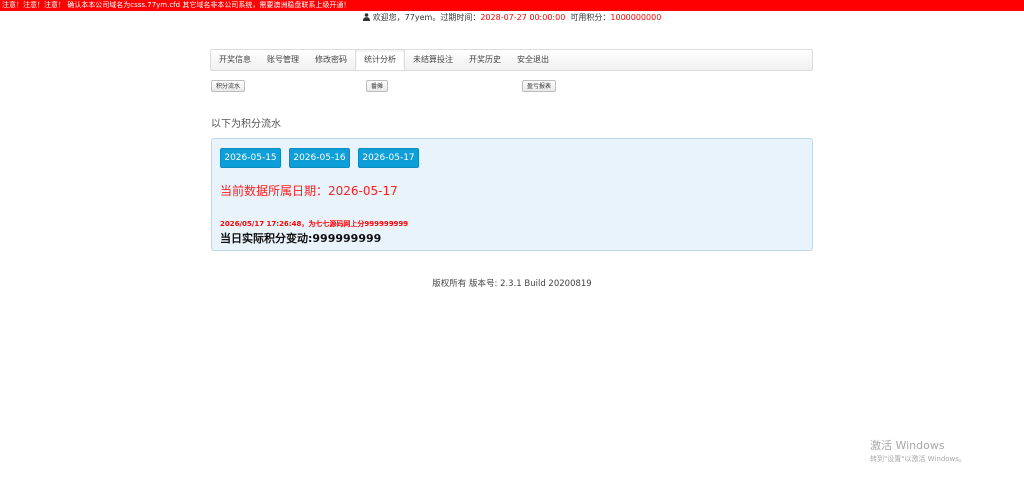 The width and height of the screenshot is (1024, 491). What do you see at coordinates (246, 124) in the screenshot?
I see `section-title: 以下为积分流水` at bounding box center [246, 124].